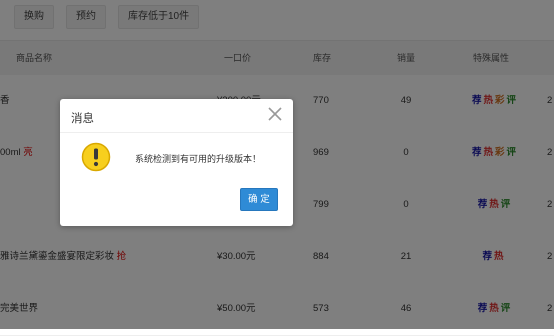  What do you see at coordinates (82, 119) in the screenshot?
I see `dialog-title: 消息` at bounding box center [82, 119].